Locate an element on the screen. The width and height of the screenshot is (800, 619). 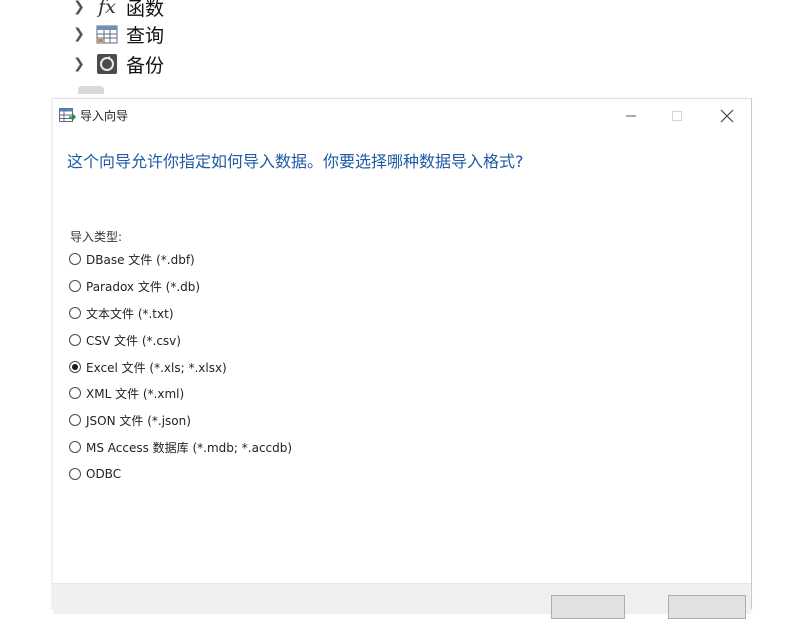
option-label: ODBC is located at coordinates (104, 474).